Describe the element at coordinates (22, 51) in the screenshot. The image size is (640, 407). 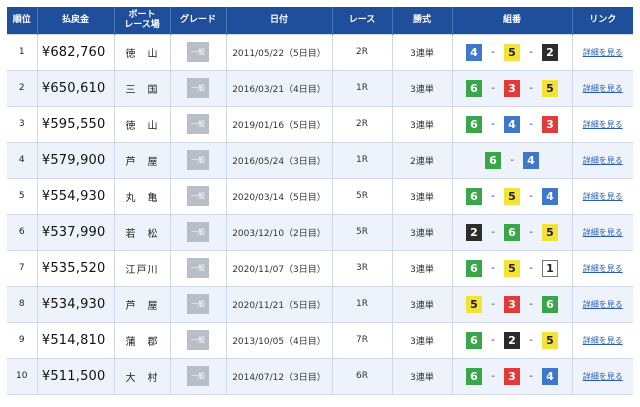
I see `rank-cell: 1` at that location.